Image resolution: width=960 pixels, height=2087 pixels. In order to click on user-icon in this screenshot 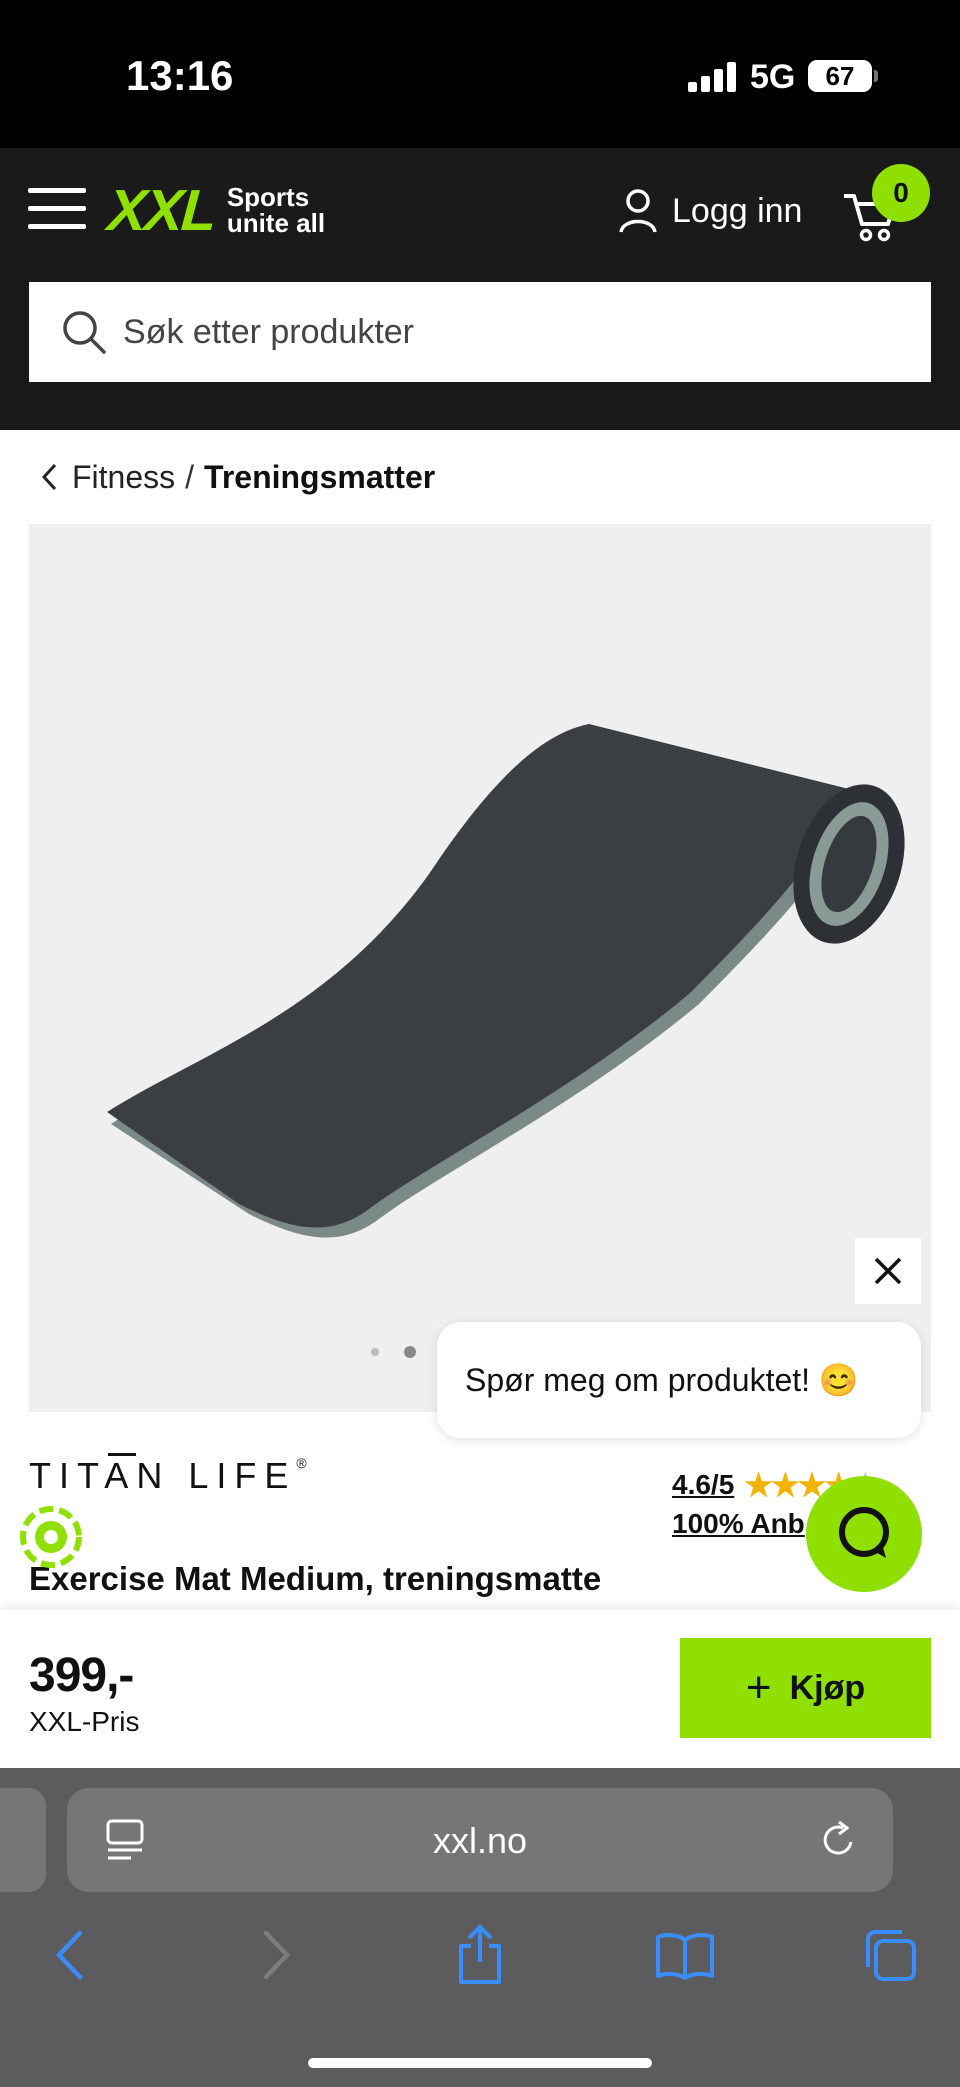, I will do `click(638, 211)`.